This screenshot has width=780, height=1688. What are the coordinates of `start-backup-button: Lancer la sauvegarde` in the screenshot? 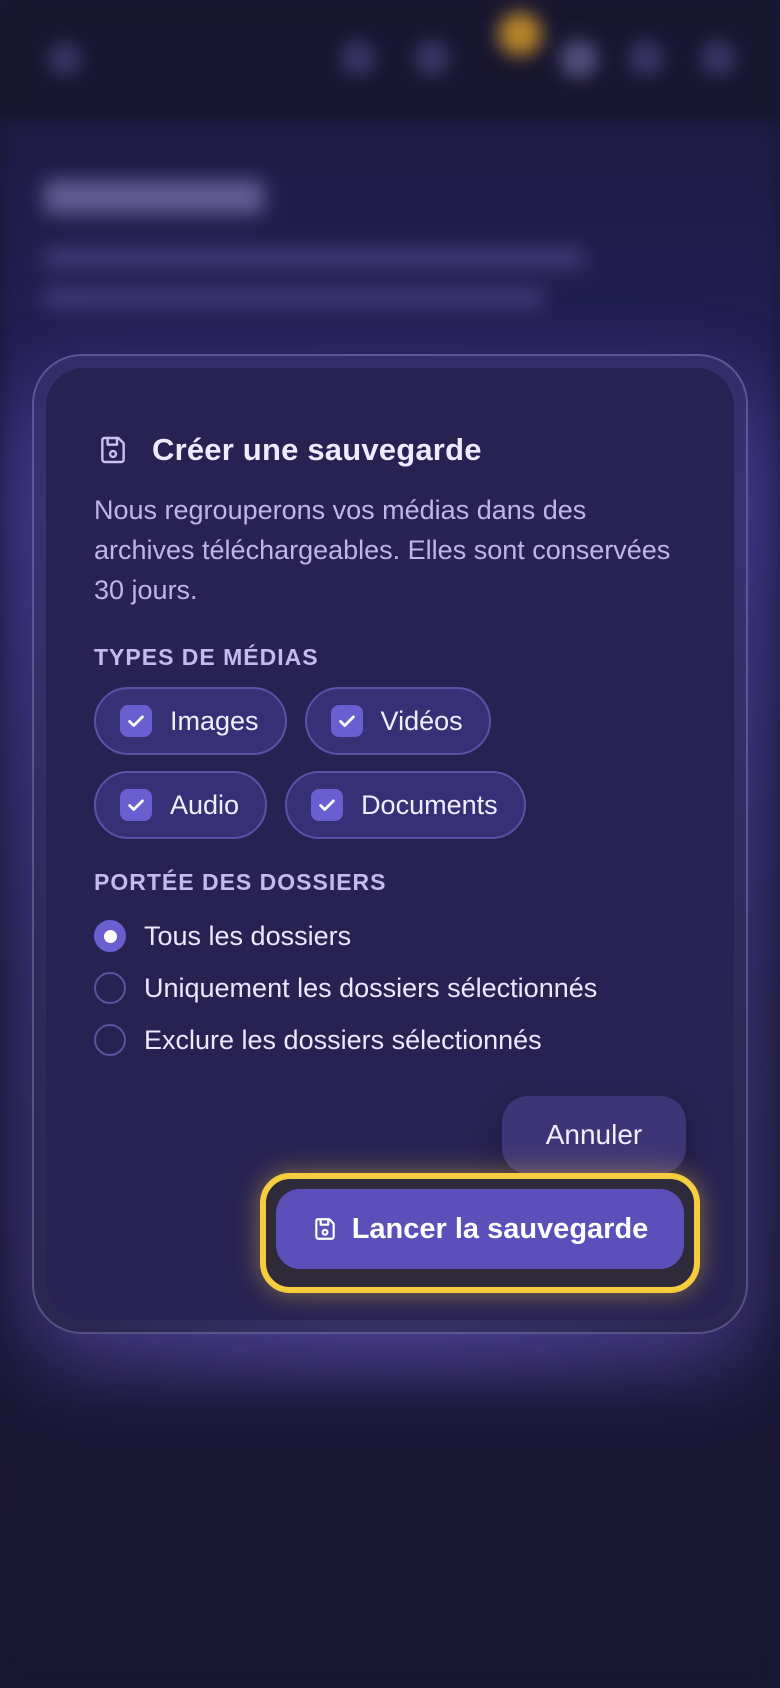 It's located at (480, 1229).